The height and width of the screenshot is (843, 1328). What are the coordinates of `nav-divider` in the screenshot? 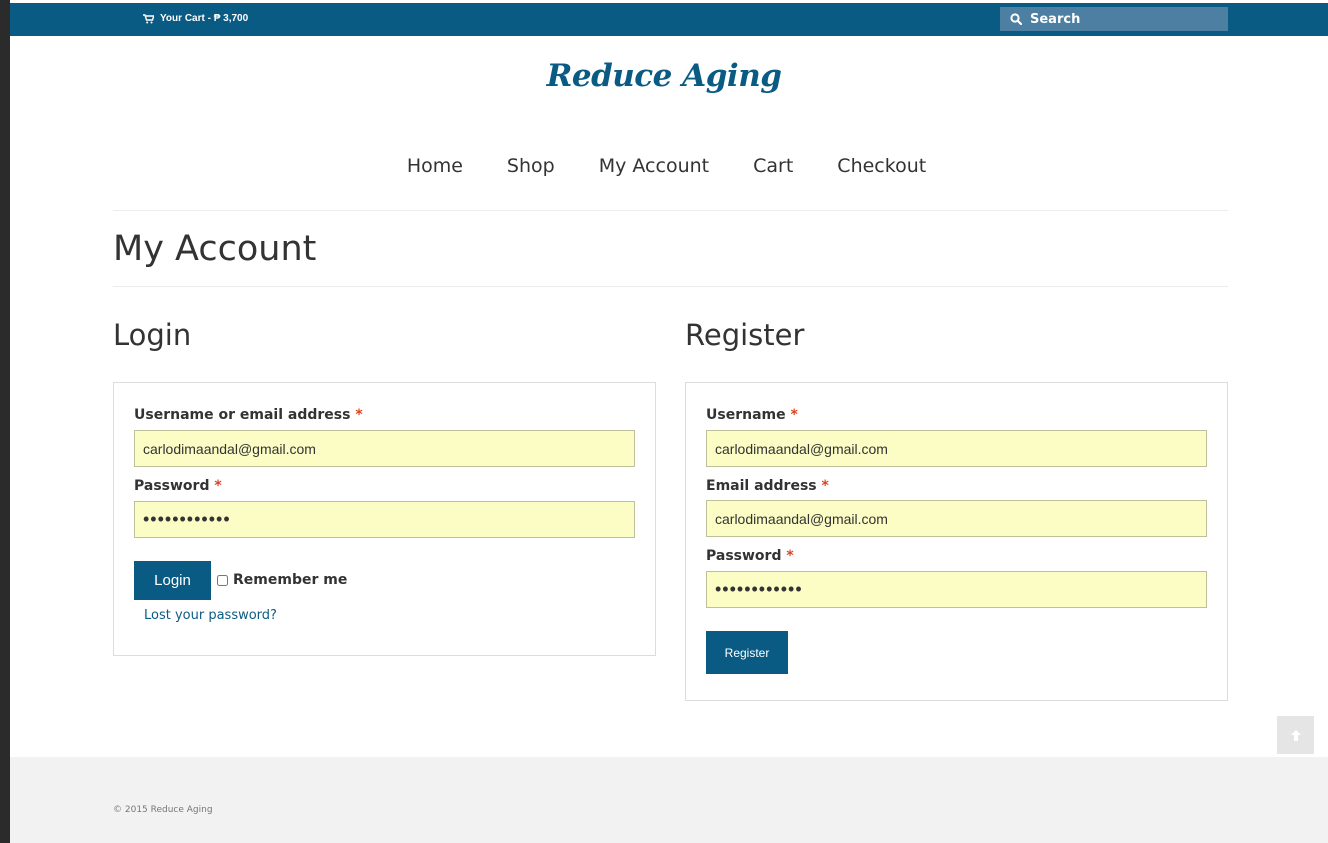 It's located at (670, 210).